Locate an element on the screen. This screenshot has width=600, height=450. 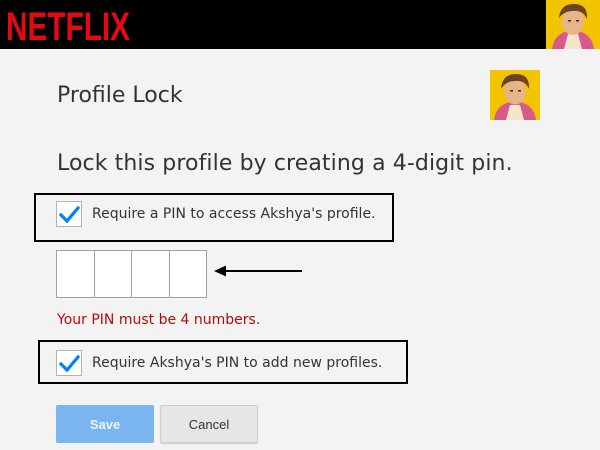
brand-text: NETFLIX is located at coordinates (68, 25).